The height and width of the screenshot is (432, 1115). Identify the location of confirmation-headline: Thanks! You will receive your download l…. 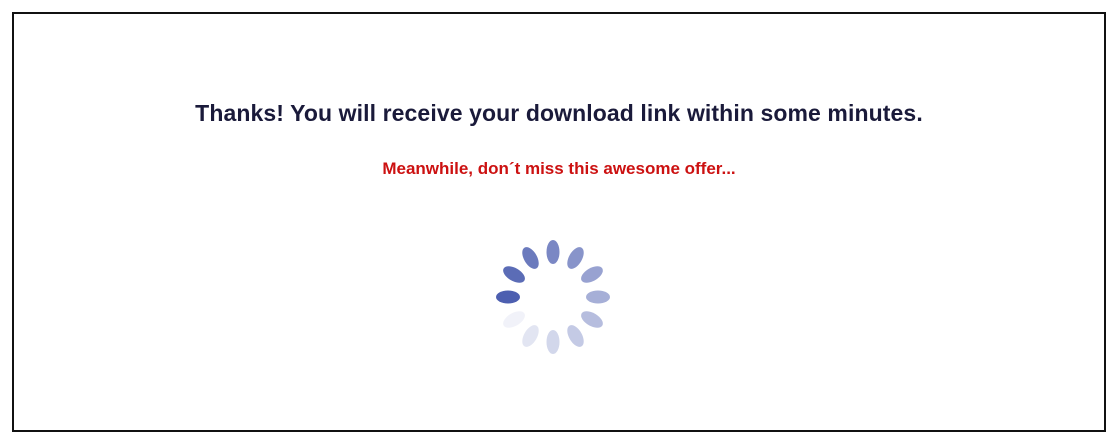
(559, 113).